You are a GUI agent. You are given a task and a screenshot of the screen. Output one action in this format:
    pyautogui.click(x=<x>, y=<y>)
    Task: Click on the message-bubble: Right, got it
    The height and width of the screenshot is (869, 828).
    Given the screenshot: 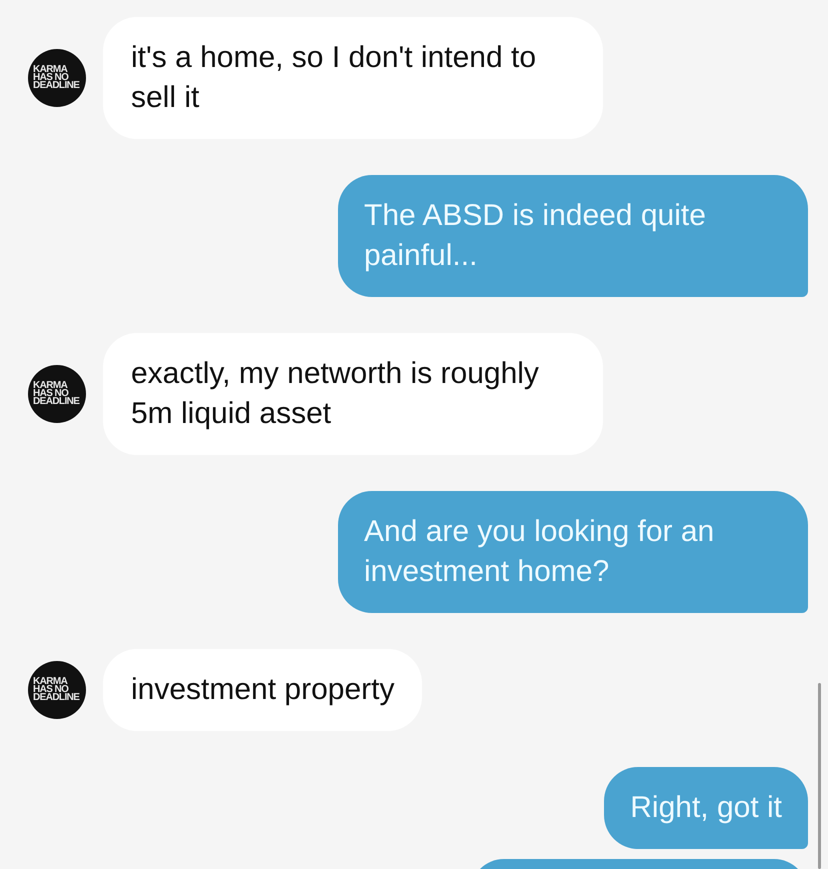 What is the action you would take?
    pyautogui.click(x=706, y=808)
    